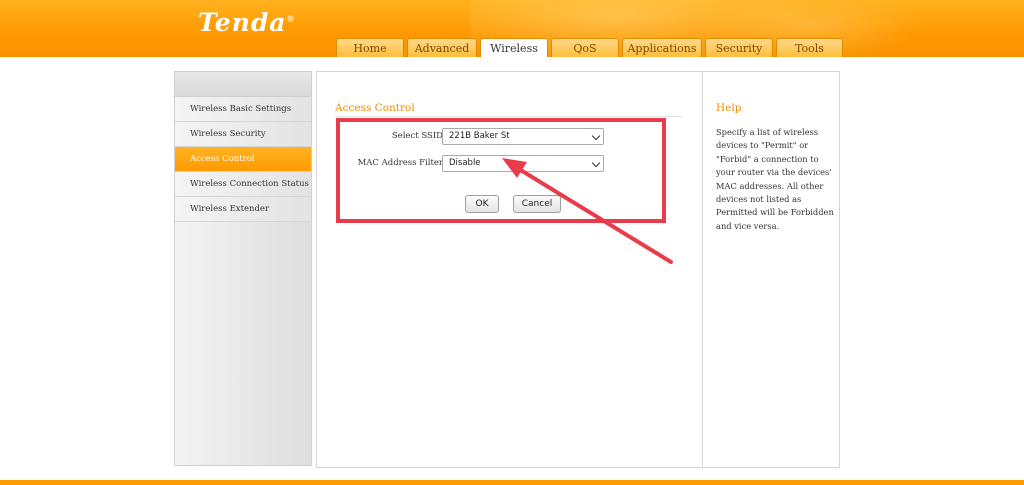 The image size is (1024, 485). Describe the element at coordinates (512, 482) in the screenshot. I see `footer-bar` at that location.